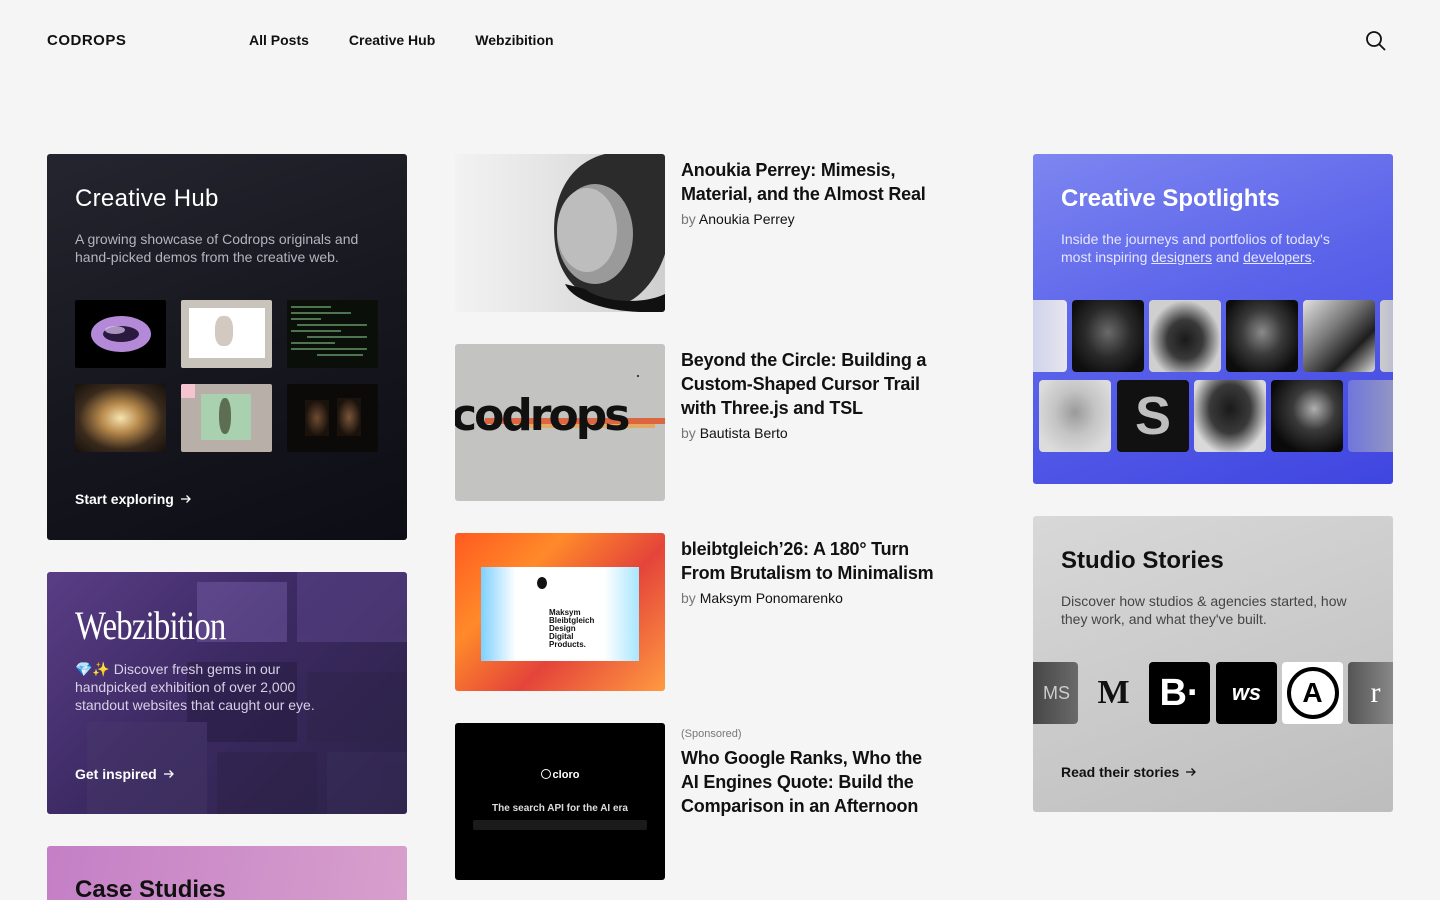 This screenshot has height=900, width=1440. Describe the element at coordinates (86, 40) in the screenshot. I see `site-logo: CODROPS` at that location.